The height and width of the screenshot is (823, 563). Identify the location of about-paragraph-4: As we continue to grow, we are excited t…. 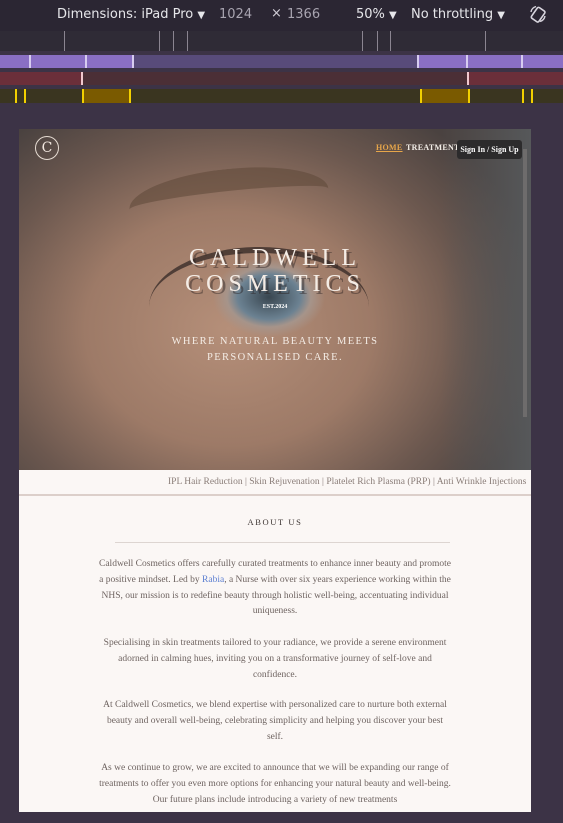
(275, 784).